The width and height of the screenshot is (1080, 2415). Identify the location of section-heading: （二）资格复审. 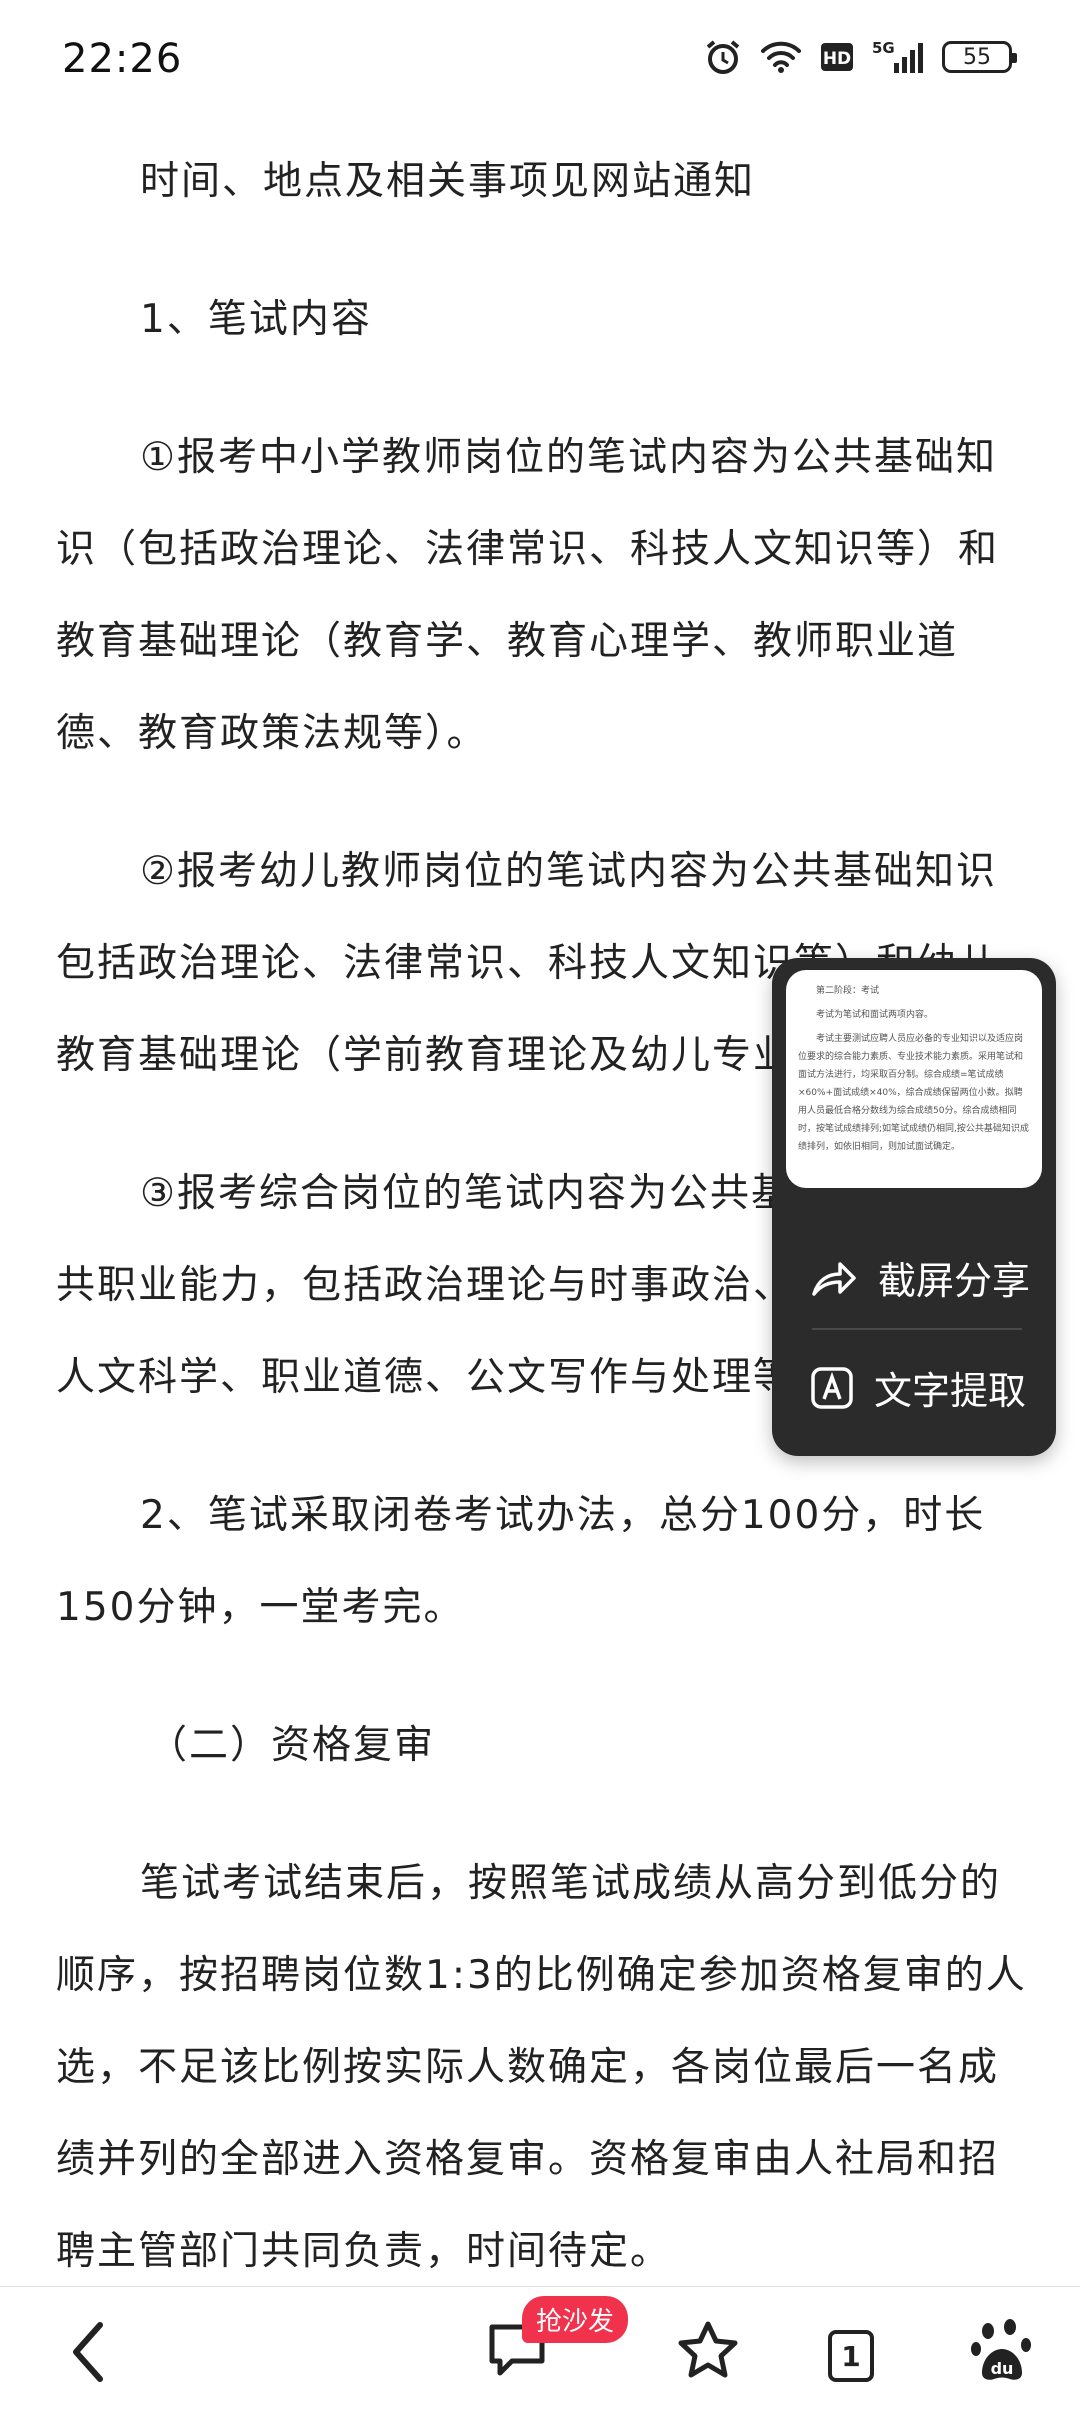
(292, 1745).